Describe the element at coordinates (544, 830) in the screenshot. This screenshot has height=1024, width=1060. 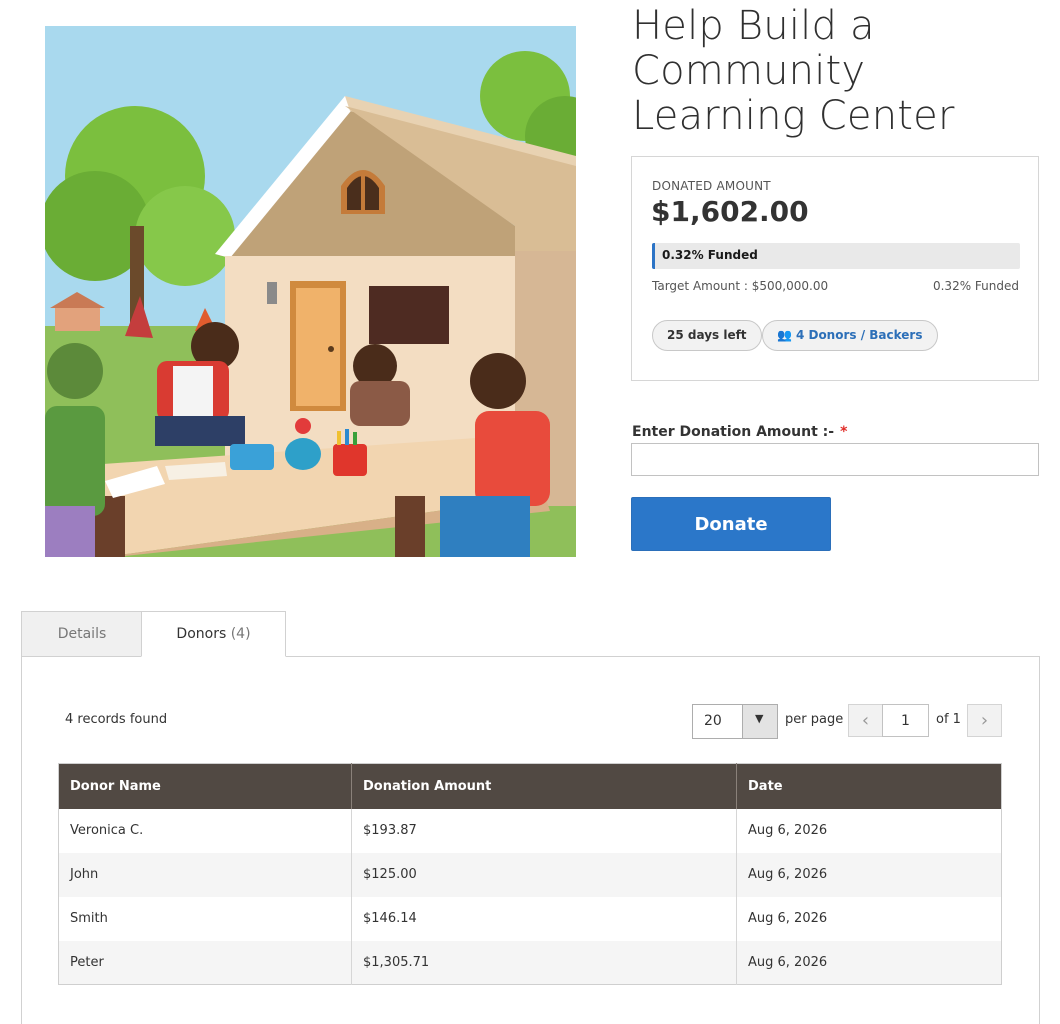
I see `donation-amount-cell: $193.87` at that location.